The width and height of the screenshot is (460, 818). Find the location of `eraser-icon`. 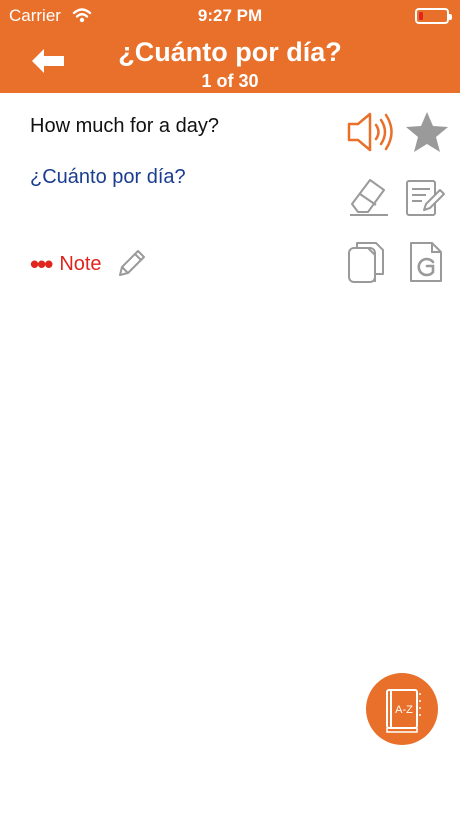

eraser-icon is located at coordinates (369, 197).